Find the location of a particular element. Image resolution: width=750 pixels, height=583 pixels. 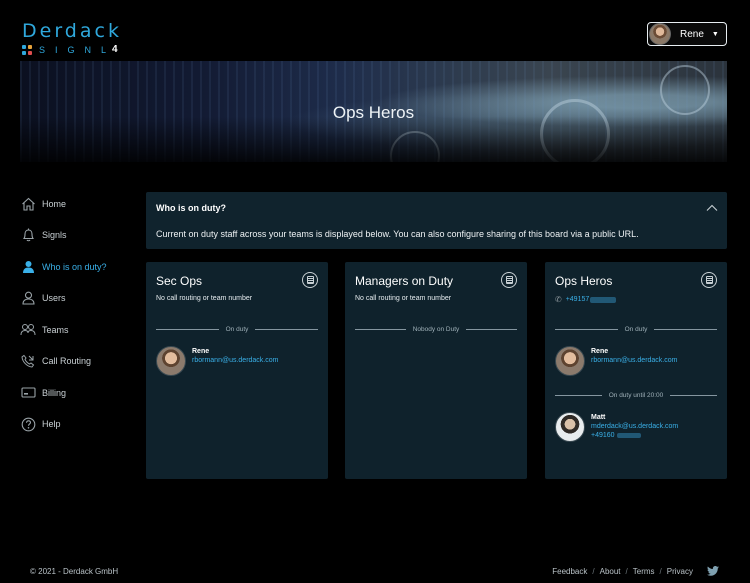

team-phone-number: ✆ +49157 is located at coordinates (586, 299).